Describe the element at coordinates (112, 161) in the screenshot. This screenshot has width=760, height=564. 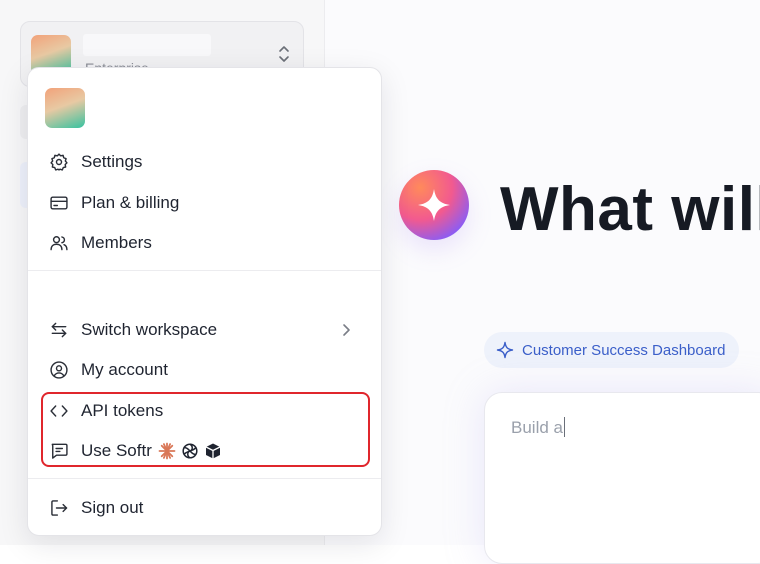
I see `menu-item-label: Settings` at that location.